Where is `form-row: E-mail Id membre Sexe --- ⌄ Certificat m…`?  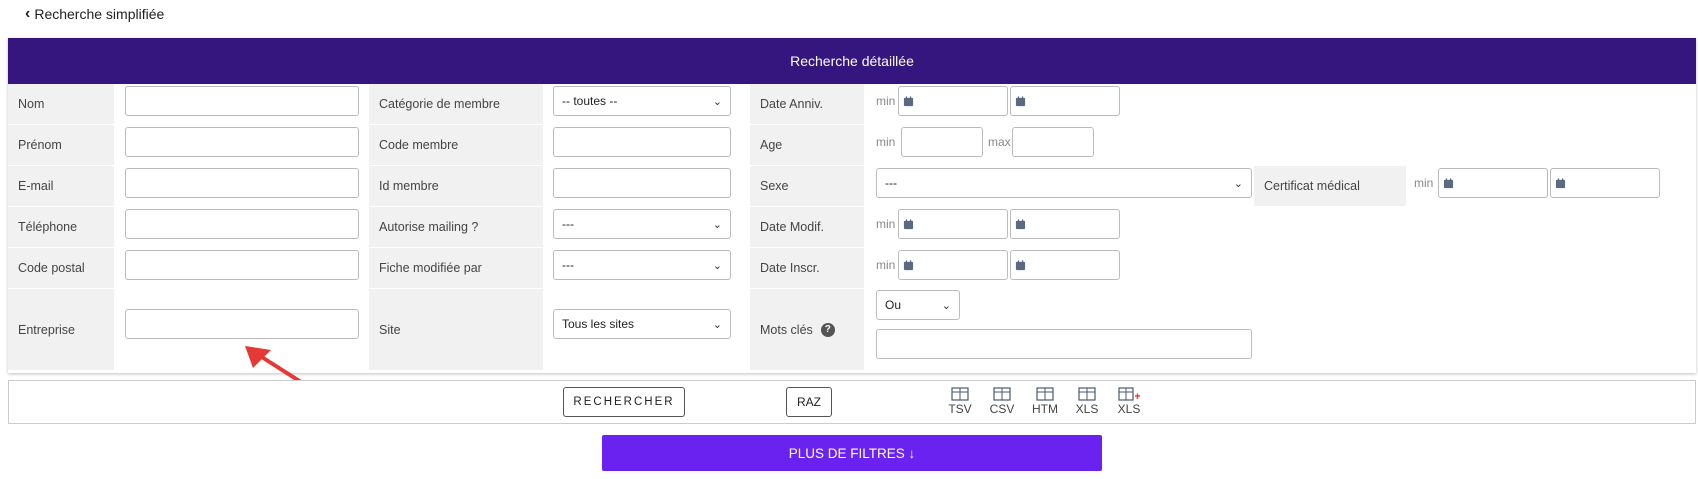
form-row: E-mail Id membre Sexe --- ⌄ Certificat m… is located at coordinates (852, 186).